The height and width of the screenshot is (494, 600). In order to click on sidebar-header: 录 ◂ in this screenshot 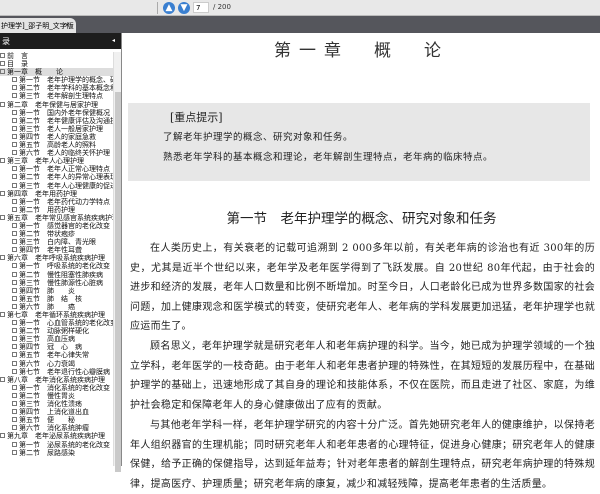, I will do `click(60, 41)`.